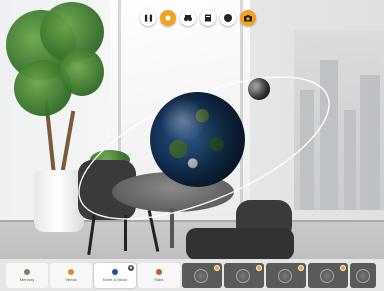 The width and height of the screenshot is (384, 291). What do you see at coordinates (27, 271) in the screenshot?
I see `mercury-icon` at bounding box center [27, 271].